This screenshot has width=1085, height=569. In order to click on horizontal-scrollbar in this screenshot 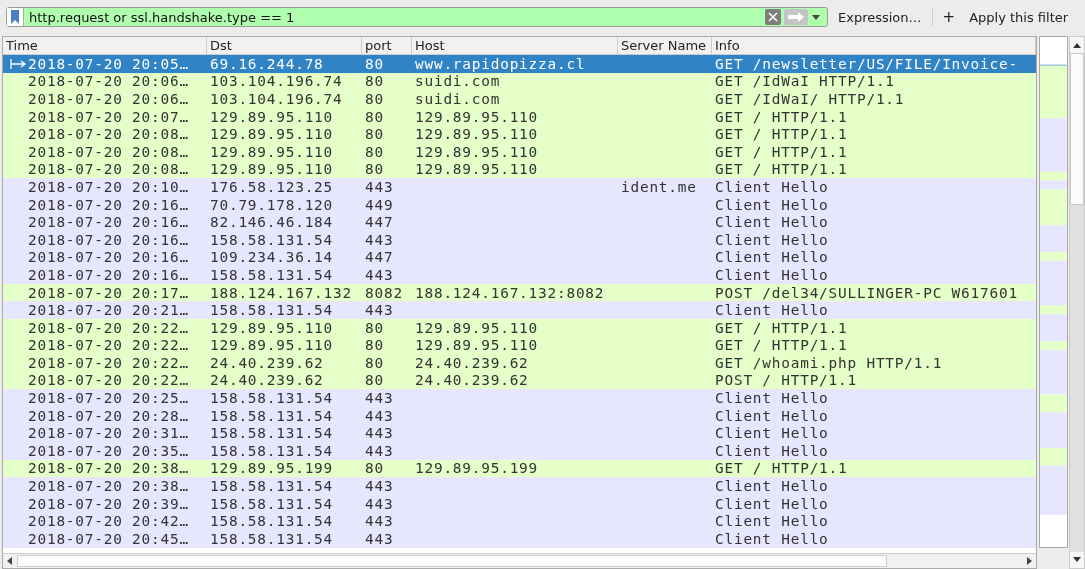, I will do `click(519, 560)`.